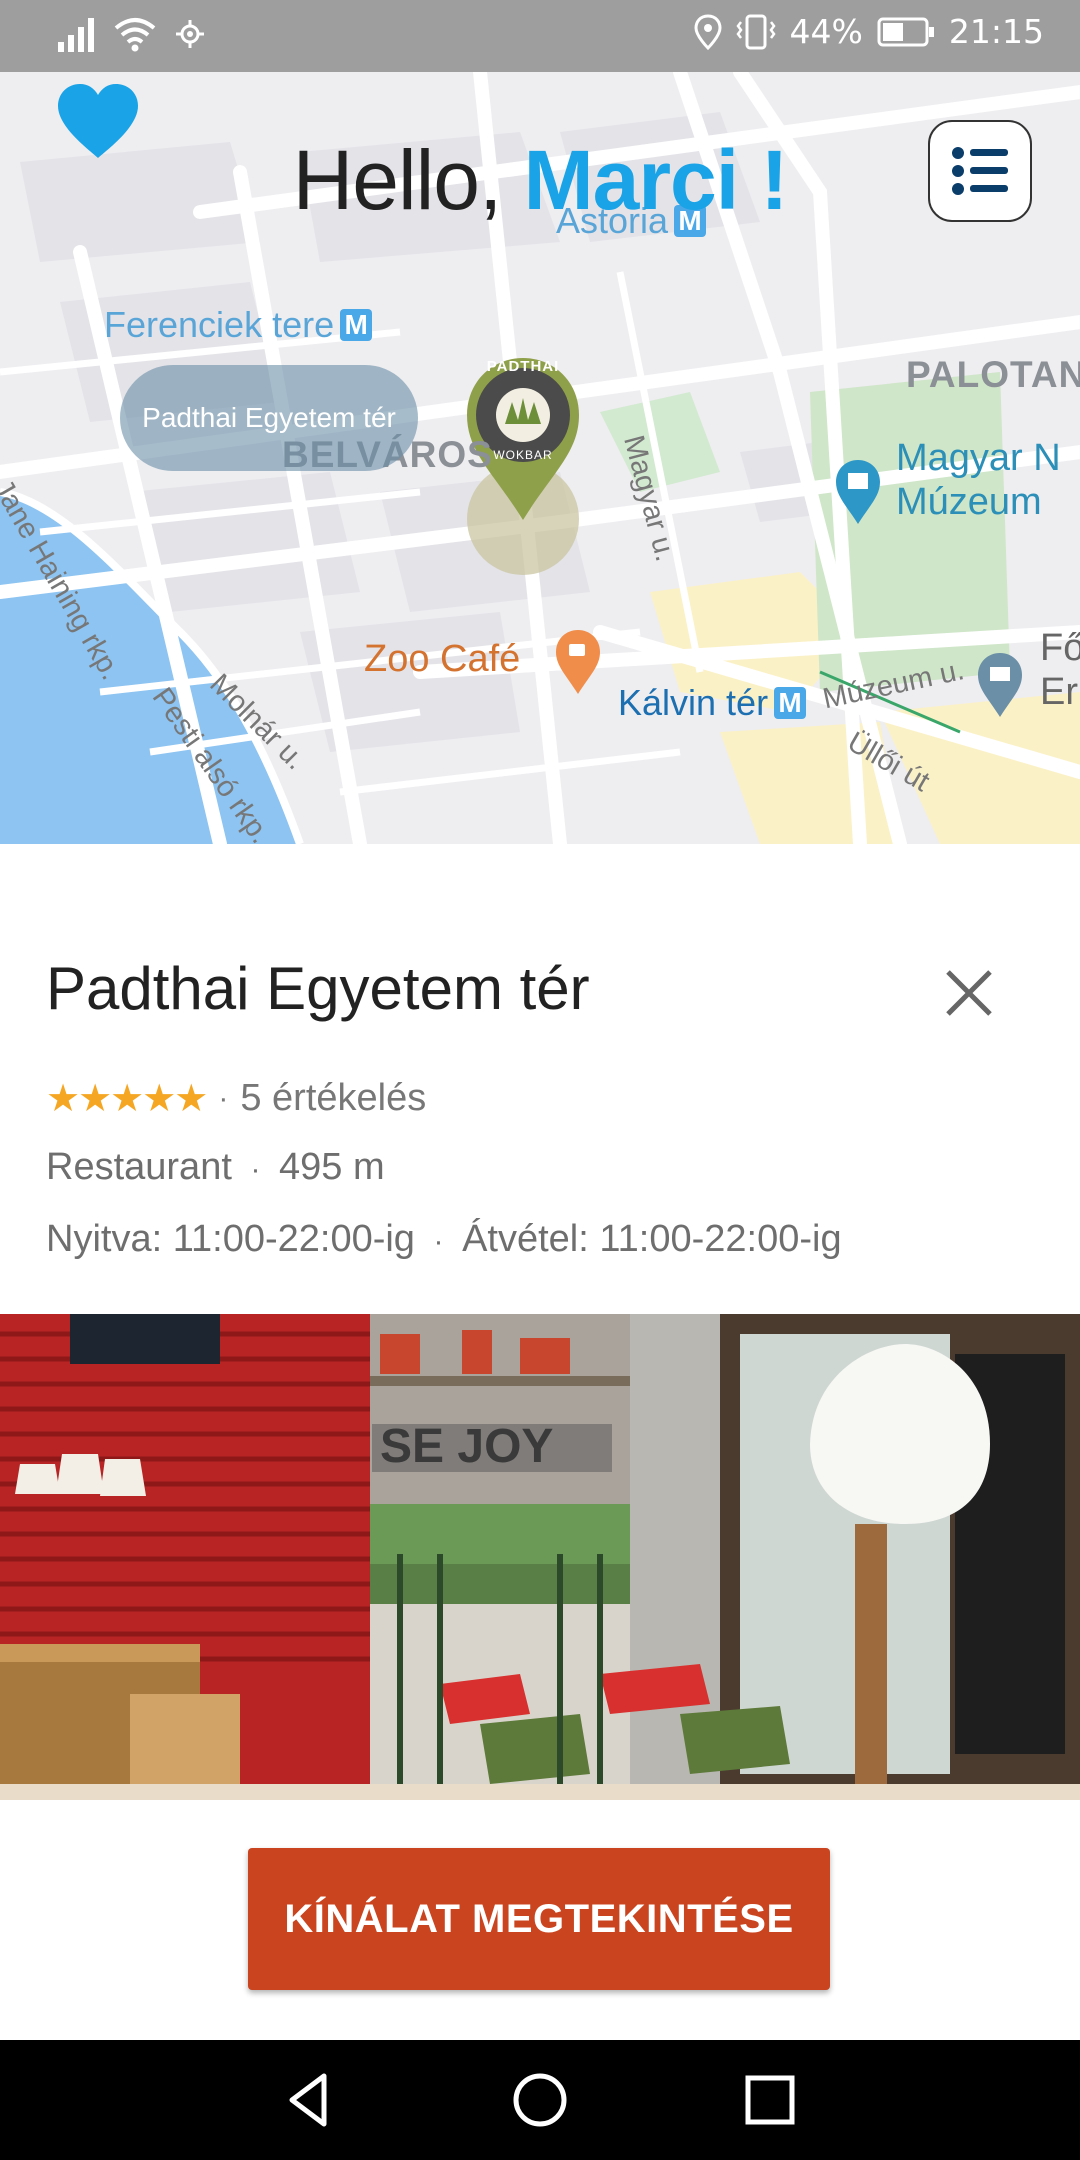  Describe the element at coordinates (1059, 692) in the screenshot. I see `library-label-line2: Er` at that location.